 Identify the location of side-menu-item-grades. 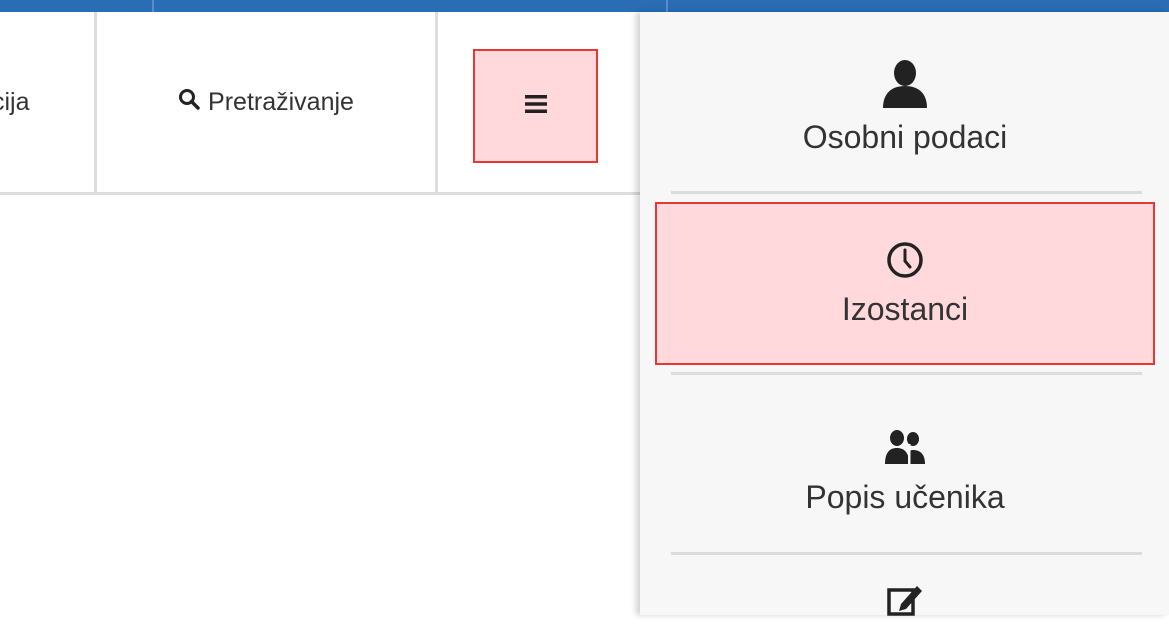
(905, 612).